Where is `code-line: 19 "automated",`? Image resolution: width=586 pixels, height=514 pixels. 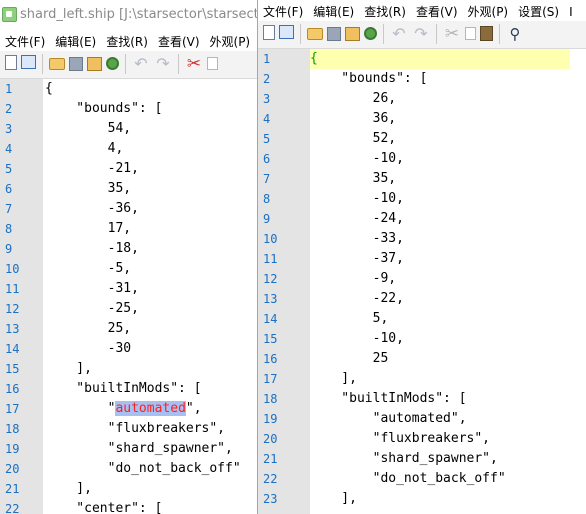
code-line: 19 "automated", is located at coordinates (422, 419).